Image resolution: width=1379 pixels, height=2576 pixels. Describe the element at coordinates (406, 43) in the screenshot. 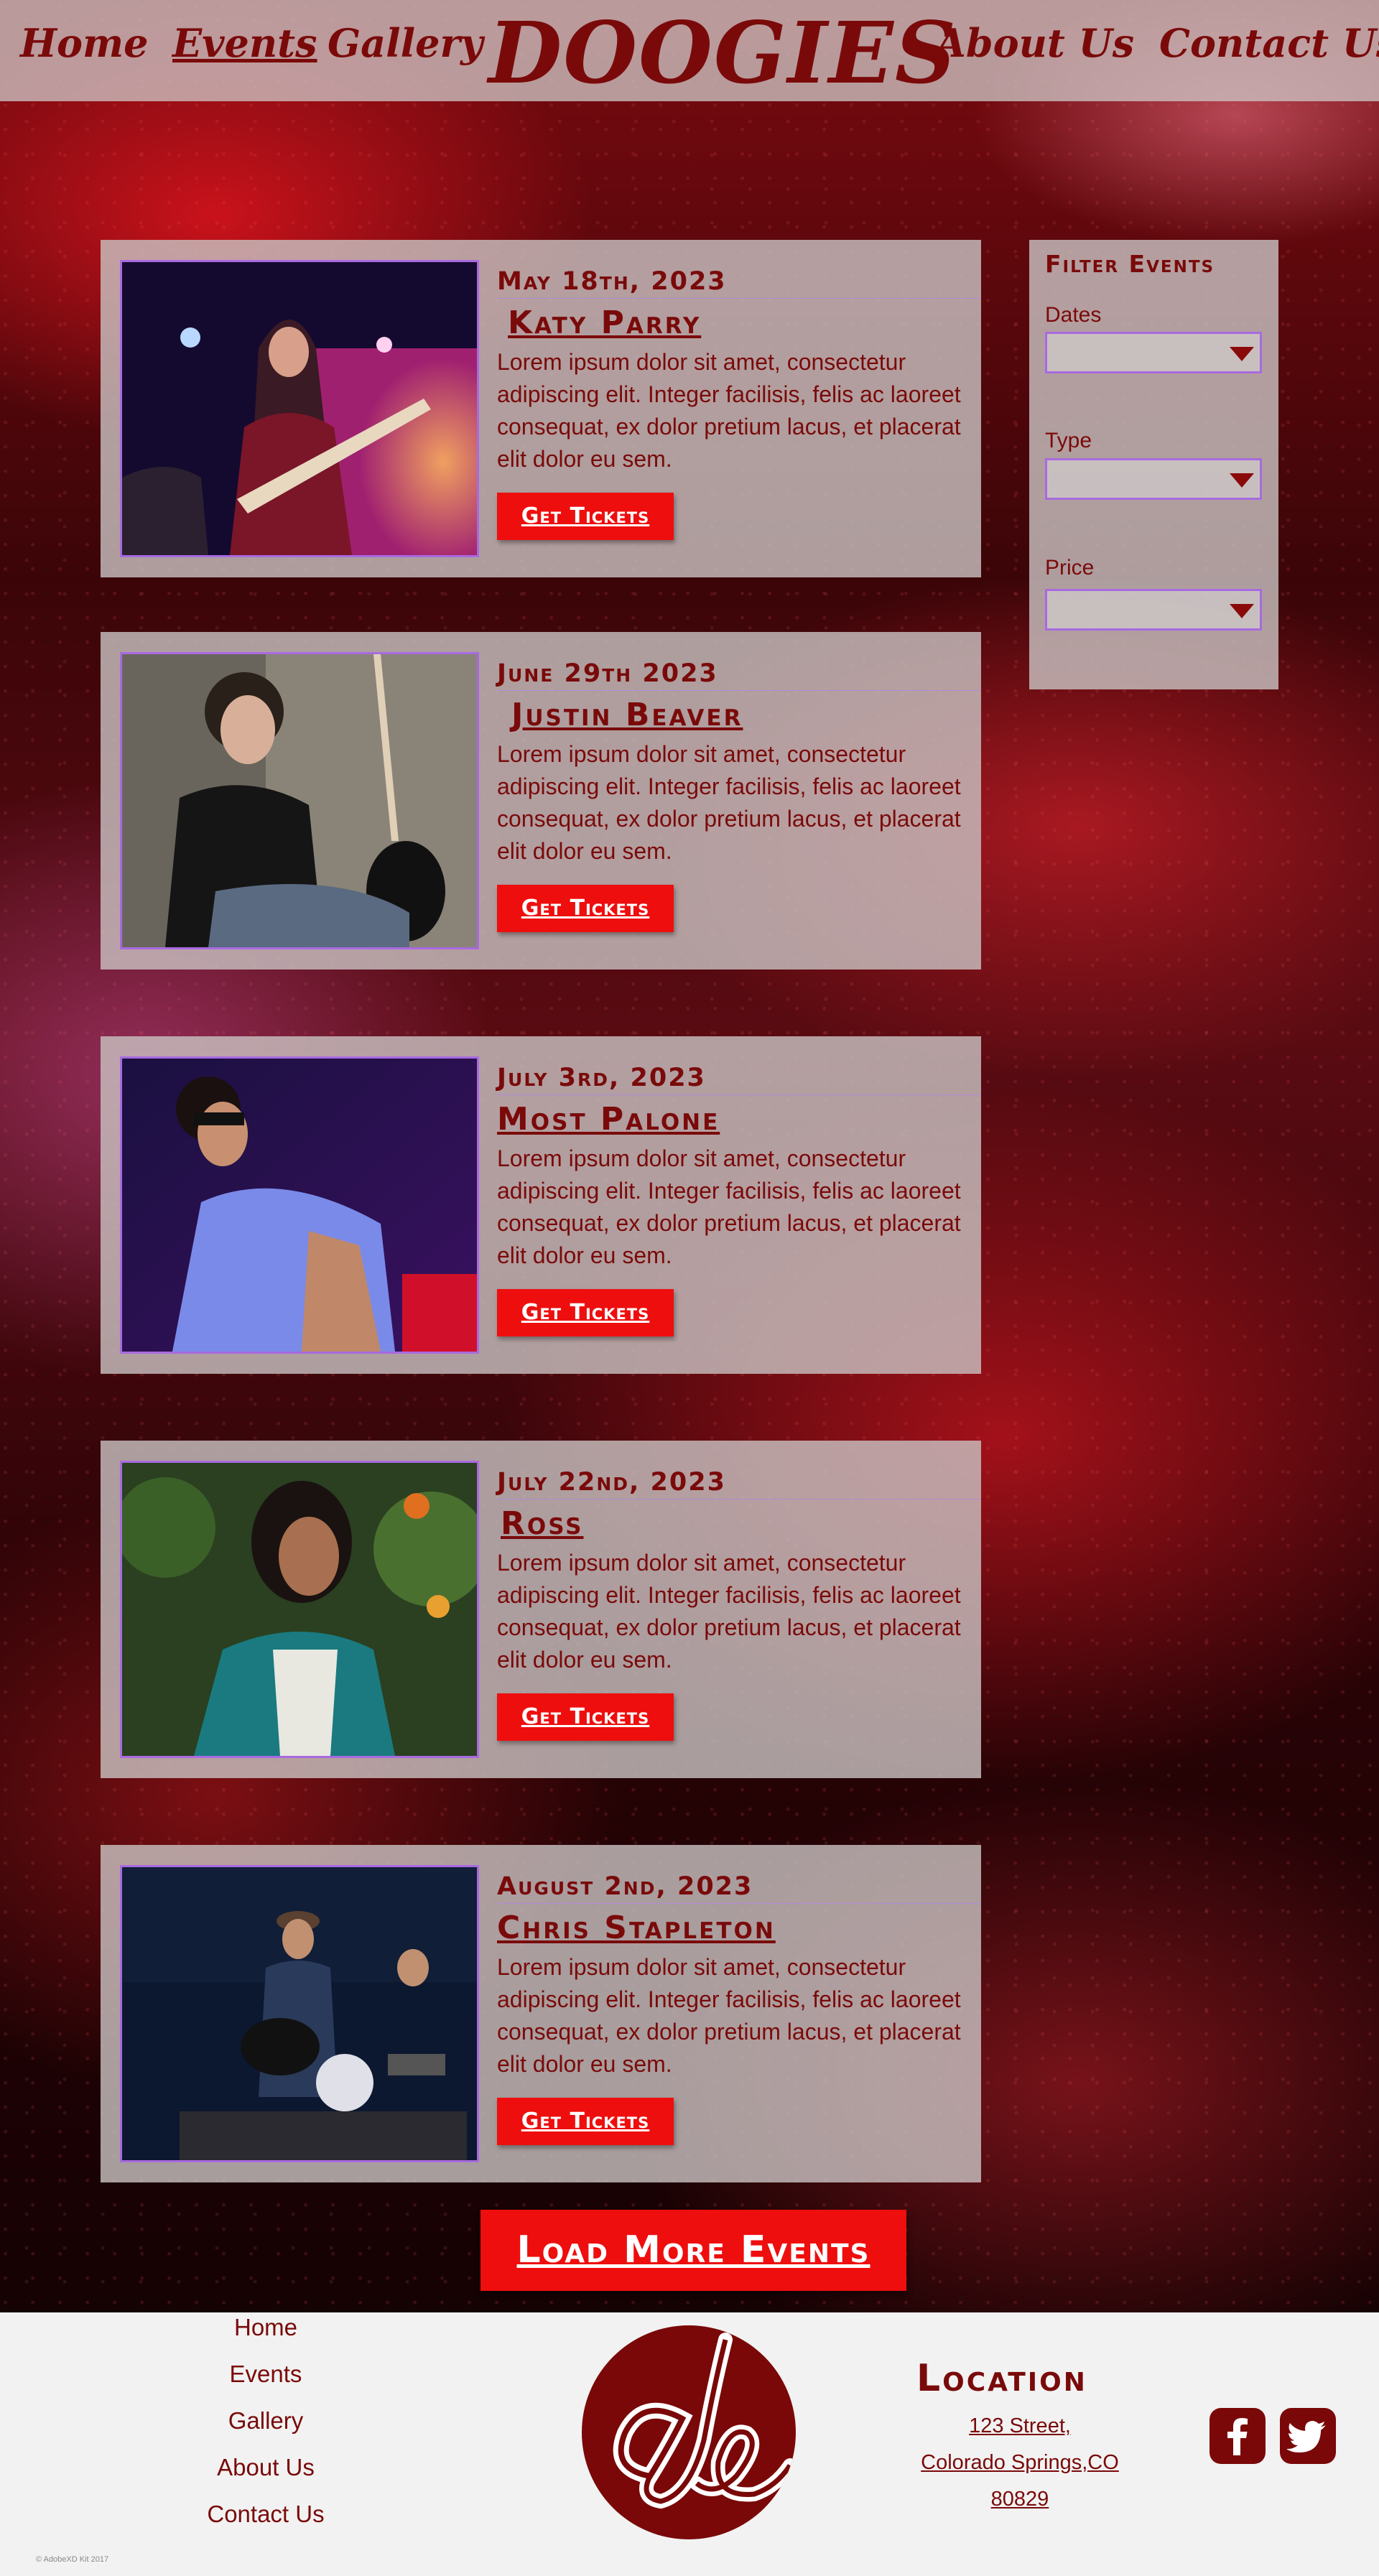

I see `nav-gallery: Gallery` at that location.